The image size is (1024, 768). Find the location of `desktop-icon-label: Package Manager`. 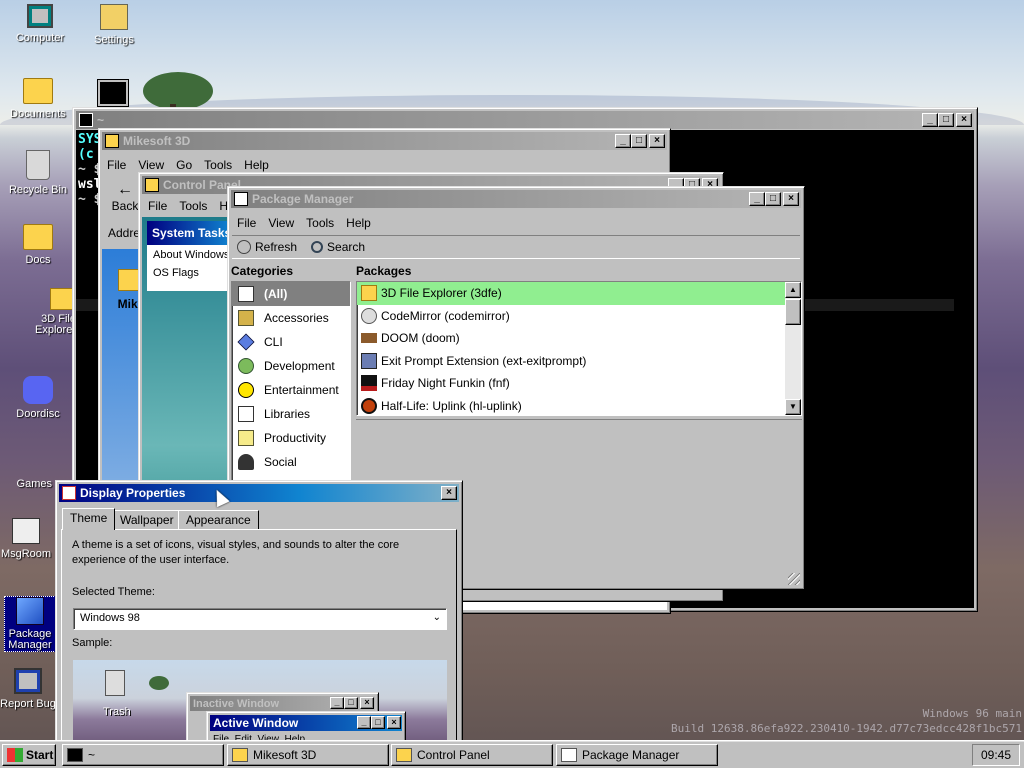

desktop-icon-label: Package Manager is located at coordinates (30, 639).